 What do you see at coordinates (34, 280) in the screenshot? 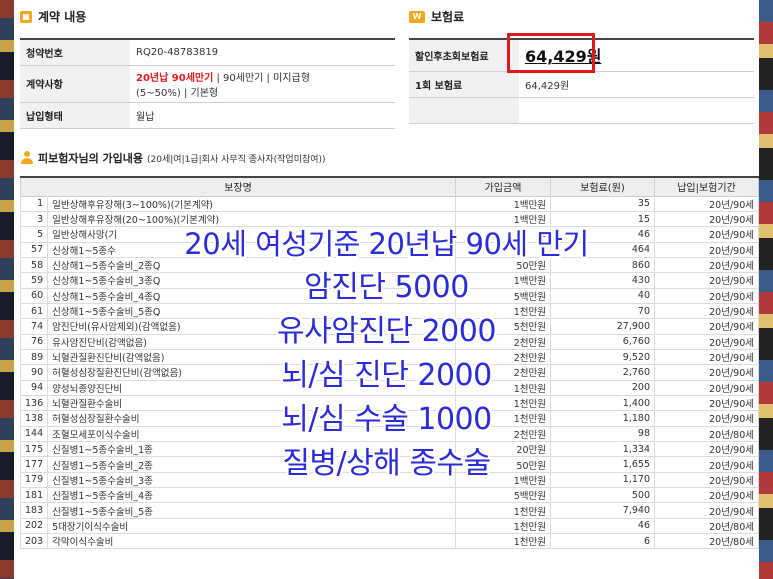
I see `coverage-code: 59` at bounding box center [34, 280].